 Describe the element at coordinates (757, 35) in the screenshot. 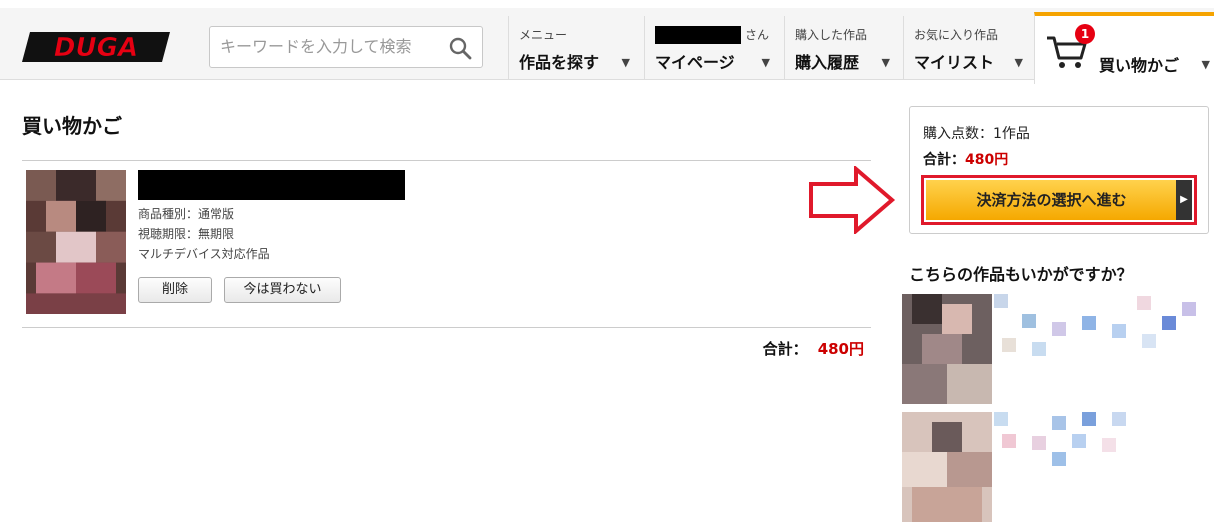

I see `user-suffix: さん` at that location.